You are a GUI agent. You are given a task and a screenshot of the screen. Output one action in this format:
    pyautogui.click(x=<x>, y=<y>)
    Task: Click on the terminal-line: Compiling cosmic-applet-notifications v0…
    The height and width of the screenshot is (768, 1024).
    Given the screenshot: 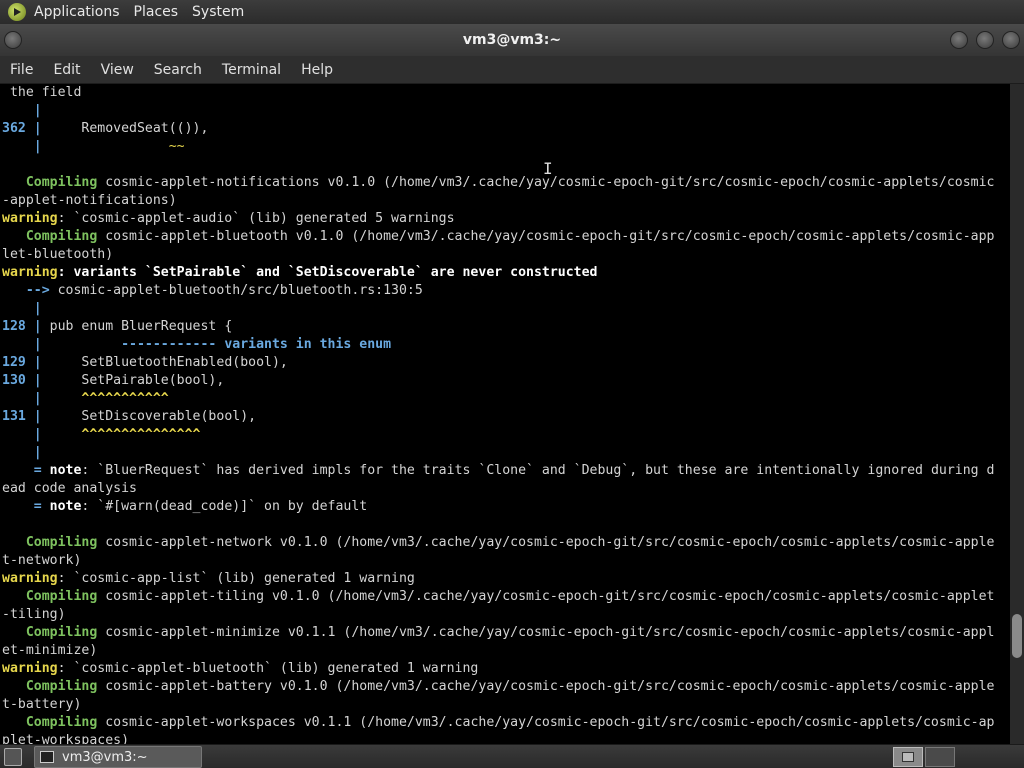 What is the action you would take?
    pyautogui.click(x=506, y=183)
    